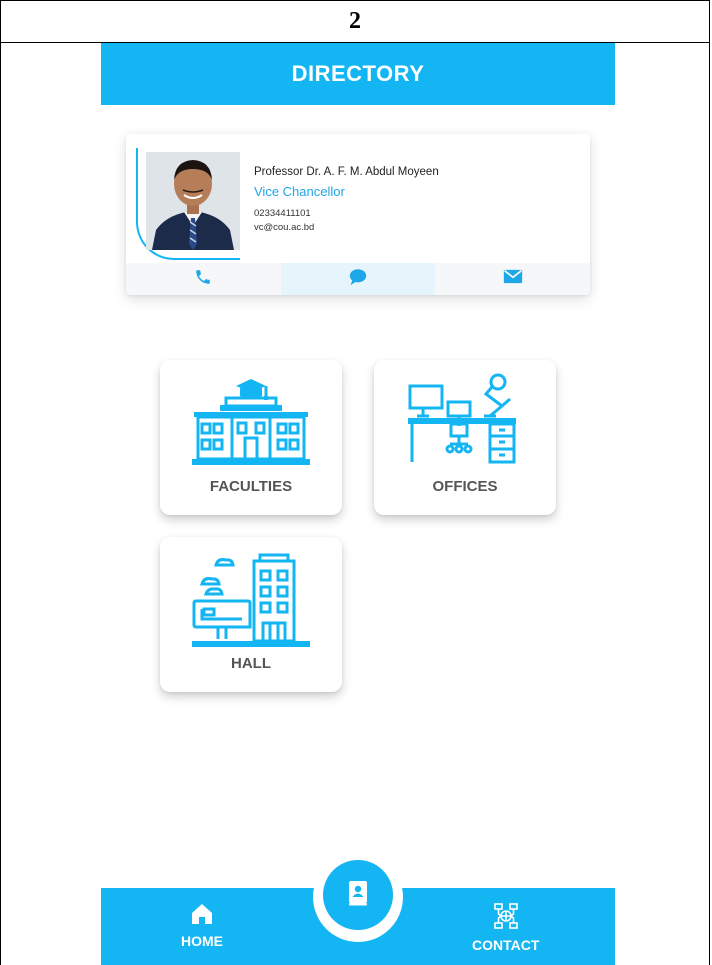 The image size is (712, 965). What do you see at coordinates (346, 172) in the screenshot?
I see `profile-name: Professor Dr. A. F. M. Abdul Moyeen` at bounding box center [346, 172].